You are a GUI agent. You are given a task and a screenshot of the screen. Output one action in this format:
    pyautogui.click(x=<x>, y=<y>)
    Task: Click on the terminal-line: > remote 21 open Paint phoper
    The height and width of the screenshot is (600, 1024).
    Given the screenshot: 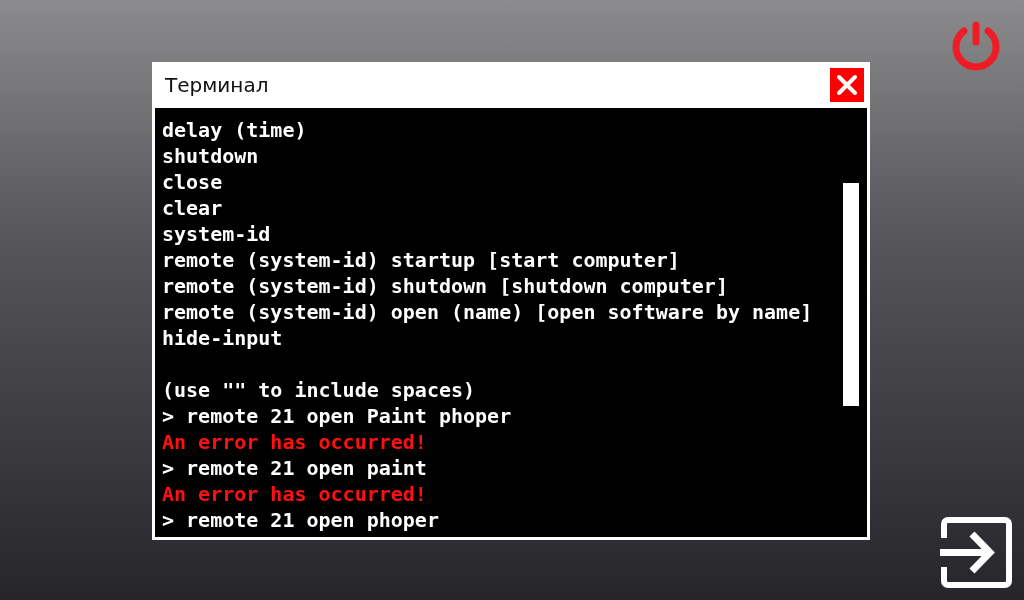 What is the action you would take?
    pyautogui.click(x=337, y=416)
    